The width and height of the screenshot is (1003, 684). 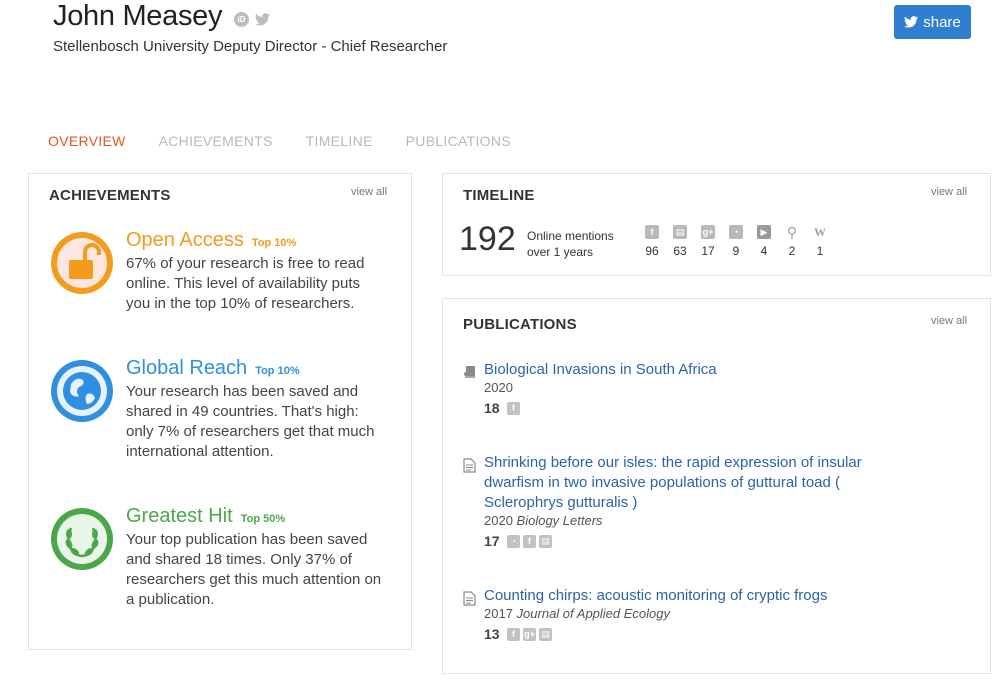 I want to click on publication-meta: 2017 Journal of Applied Ecology, so click(x=694, y=613).